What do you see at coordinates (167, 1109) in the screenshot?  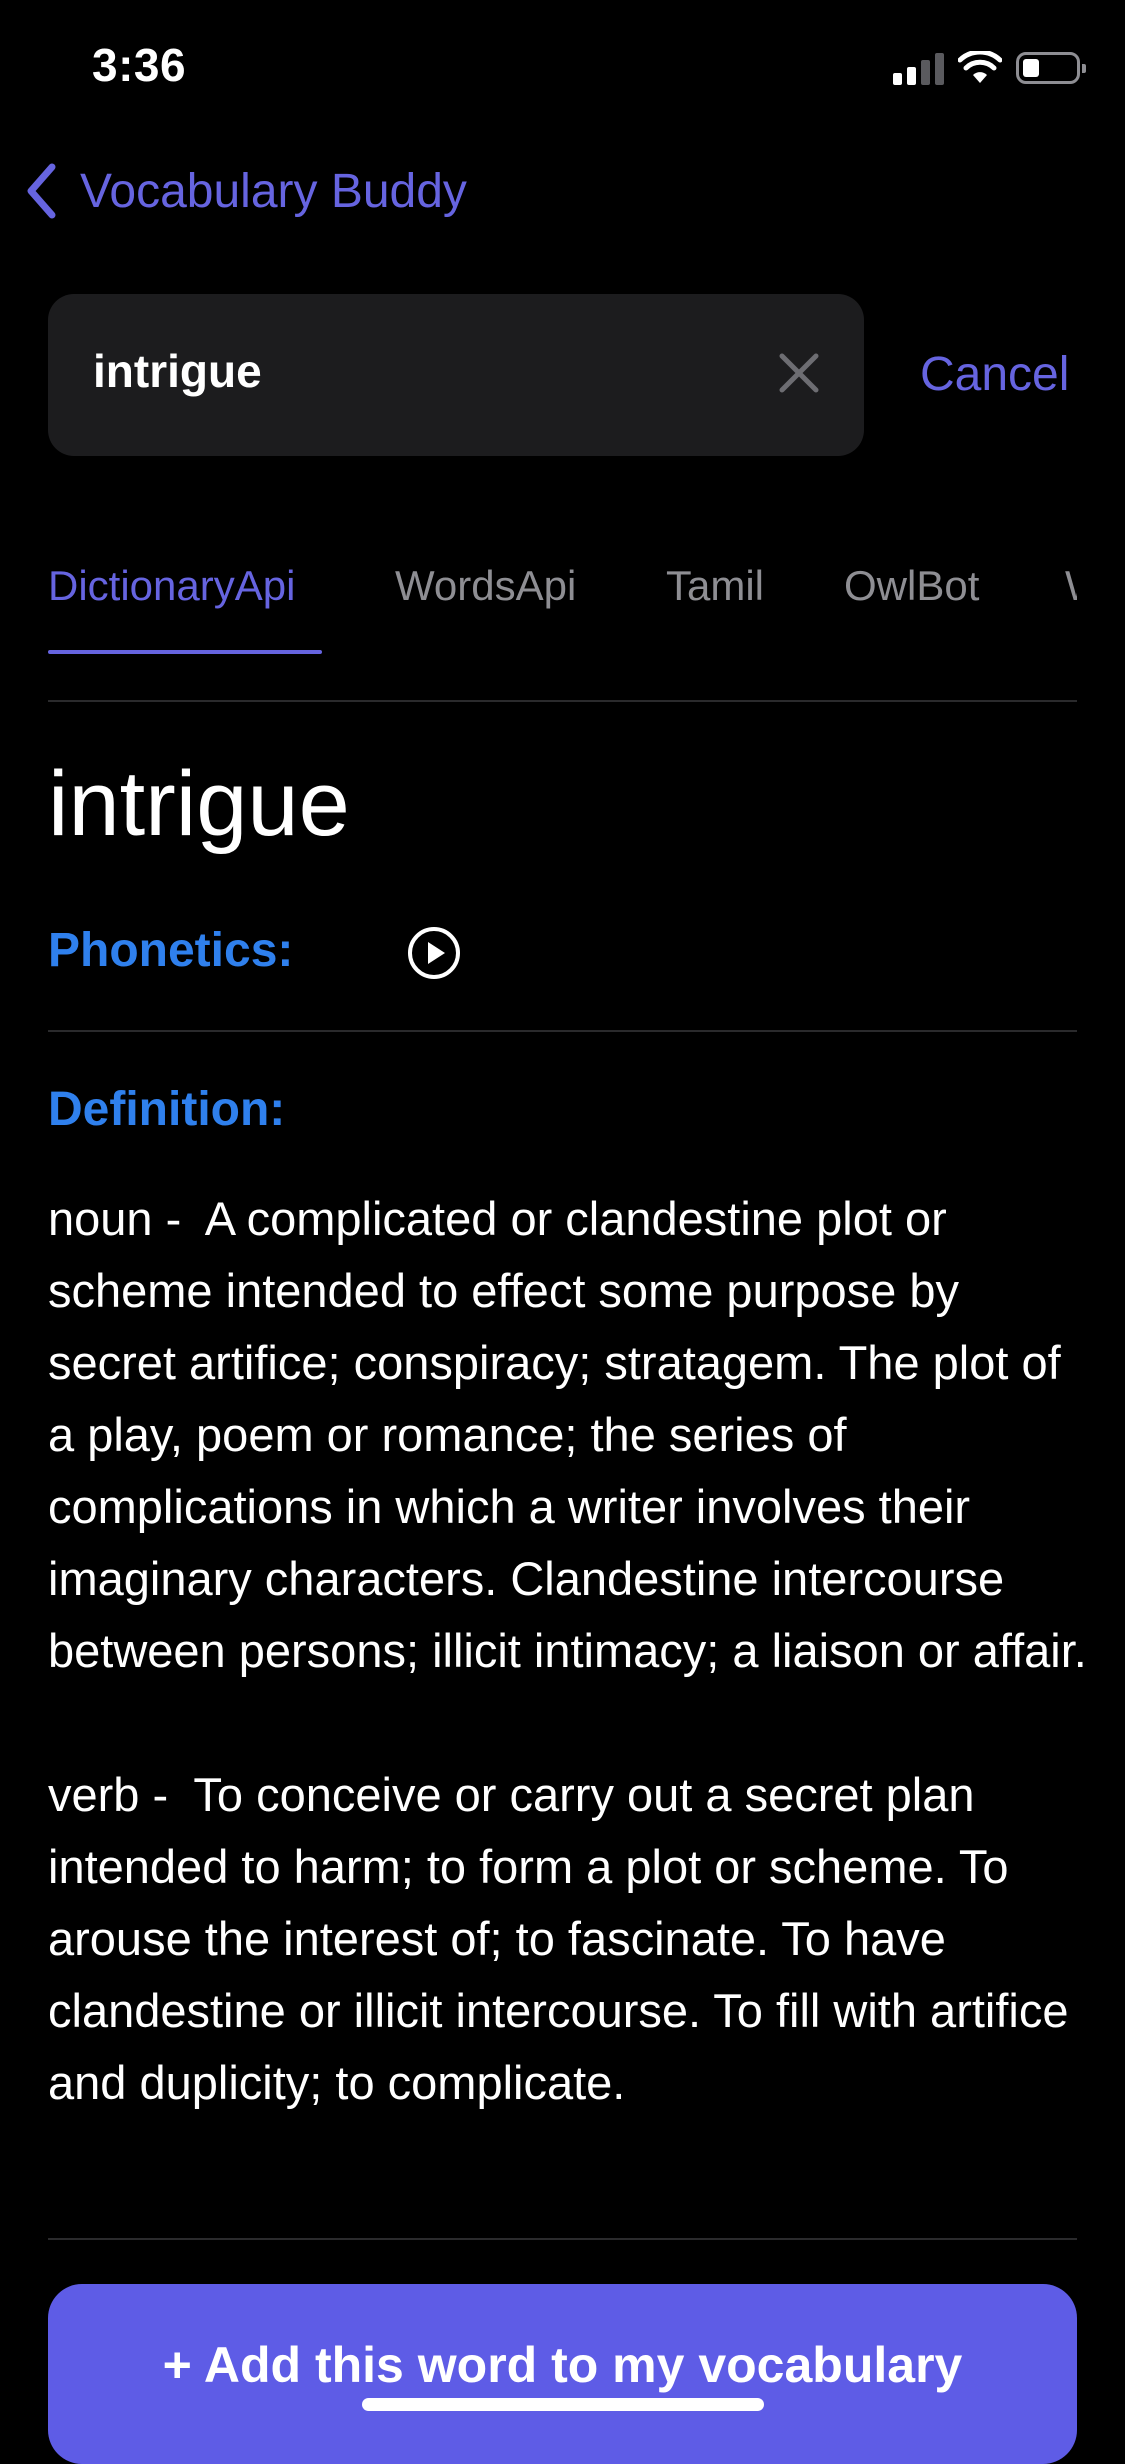 I see `definition-label: Definition:` at bounding box center [167, 1109].